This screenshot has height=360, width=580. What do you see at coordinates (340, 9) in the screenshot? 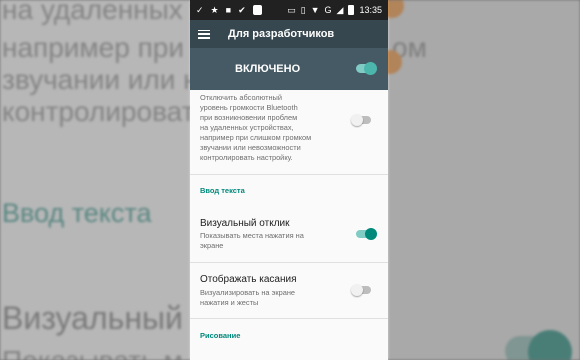
I see `signal-icon: ◢` at bounding box center [340, 9].